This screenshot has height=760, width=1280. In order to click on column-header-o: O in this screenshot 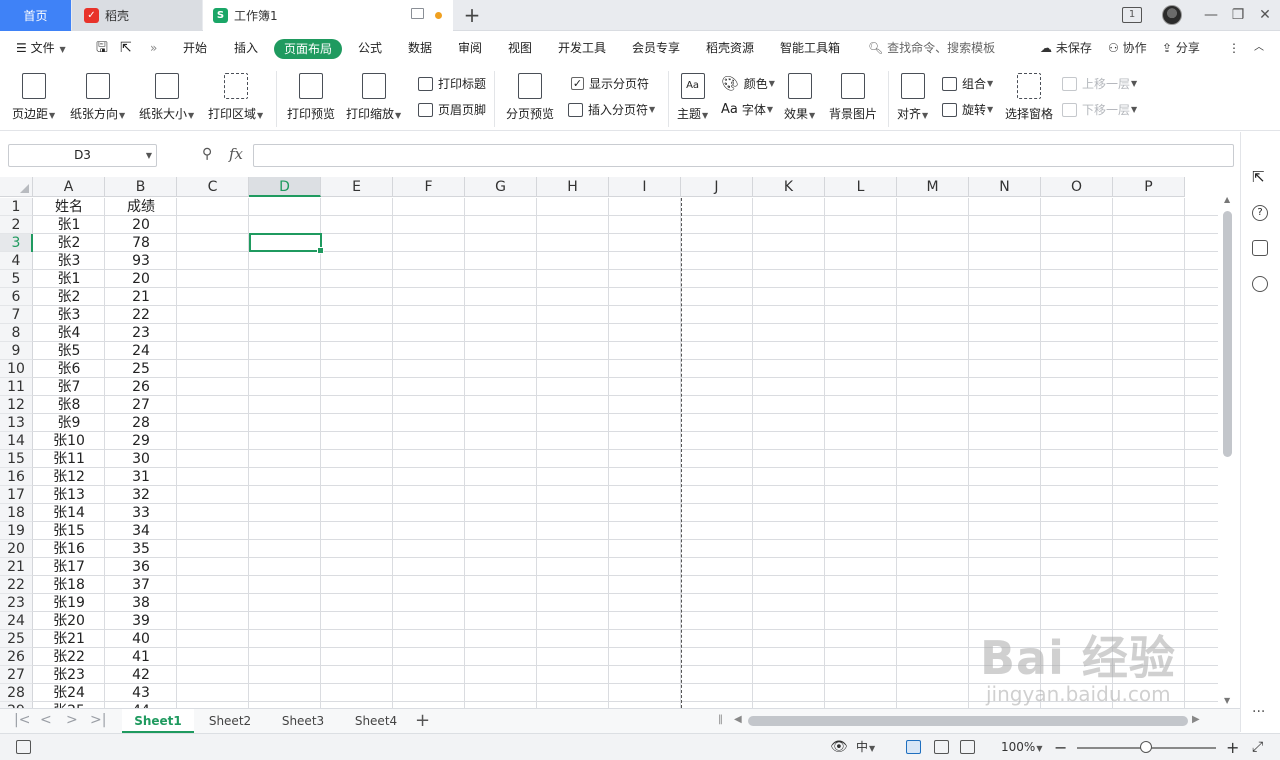, I will do `click(1077, 187)`.